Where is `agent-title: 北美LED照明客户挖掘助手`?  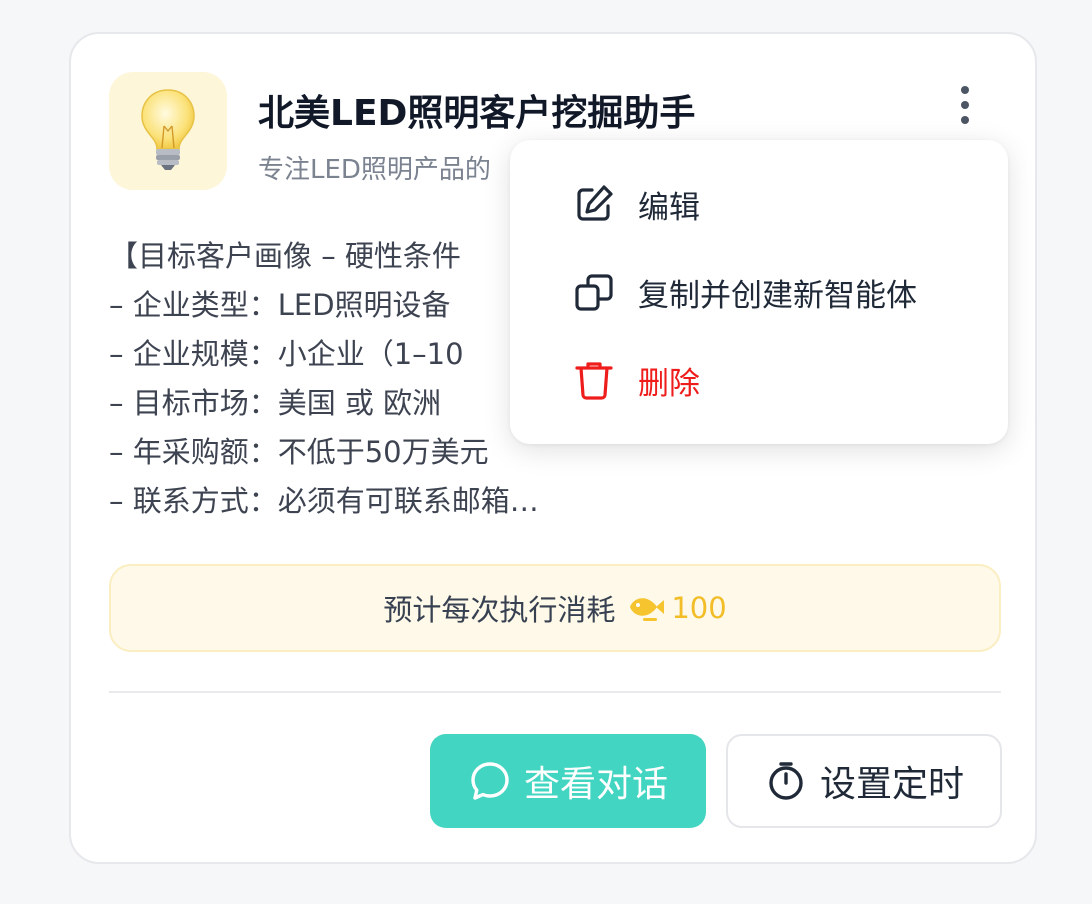 agent-title: 北美LED照明客户挖掘助手 is located at coordinates (477, 113).